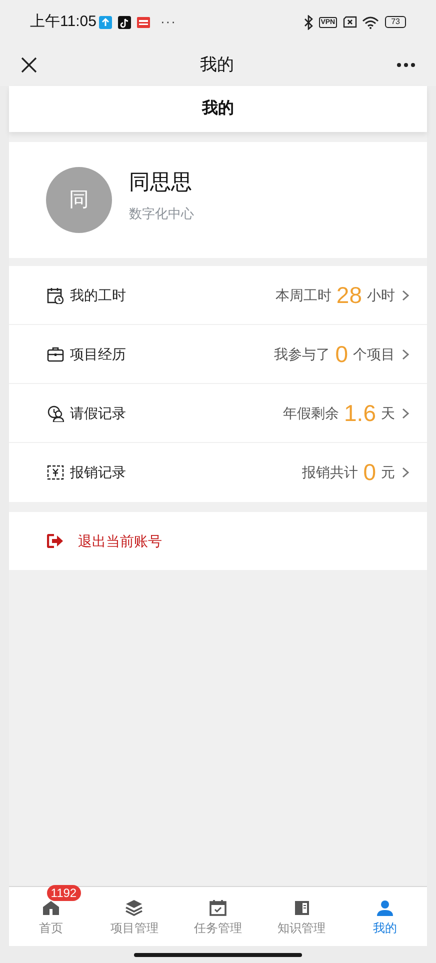 The image size is (436, 963). What do you see at coordinates (350, 22) in the screenshot?
I see `no-sim-icon` at bounding box center [350, 22].